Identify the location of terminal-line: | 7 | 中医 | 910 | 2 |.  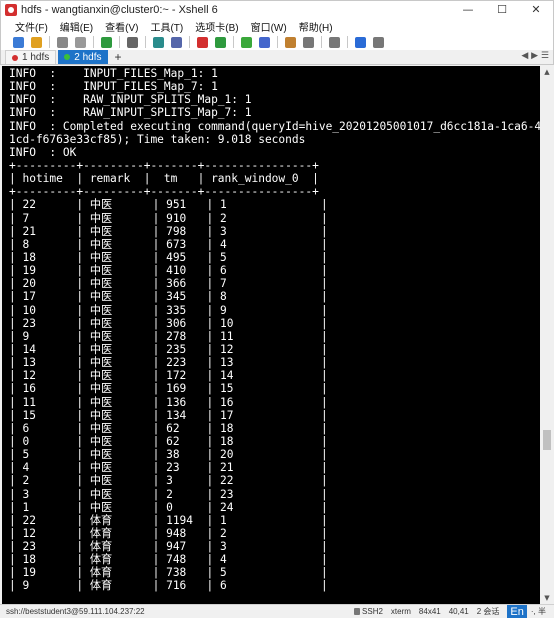
(168, 218).